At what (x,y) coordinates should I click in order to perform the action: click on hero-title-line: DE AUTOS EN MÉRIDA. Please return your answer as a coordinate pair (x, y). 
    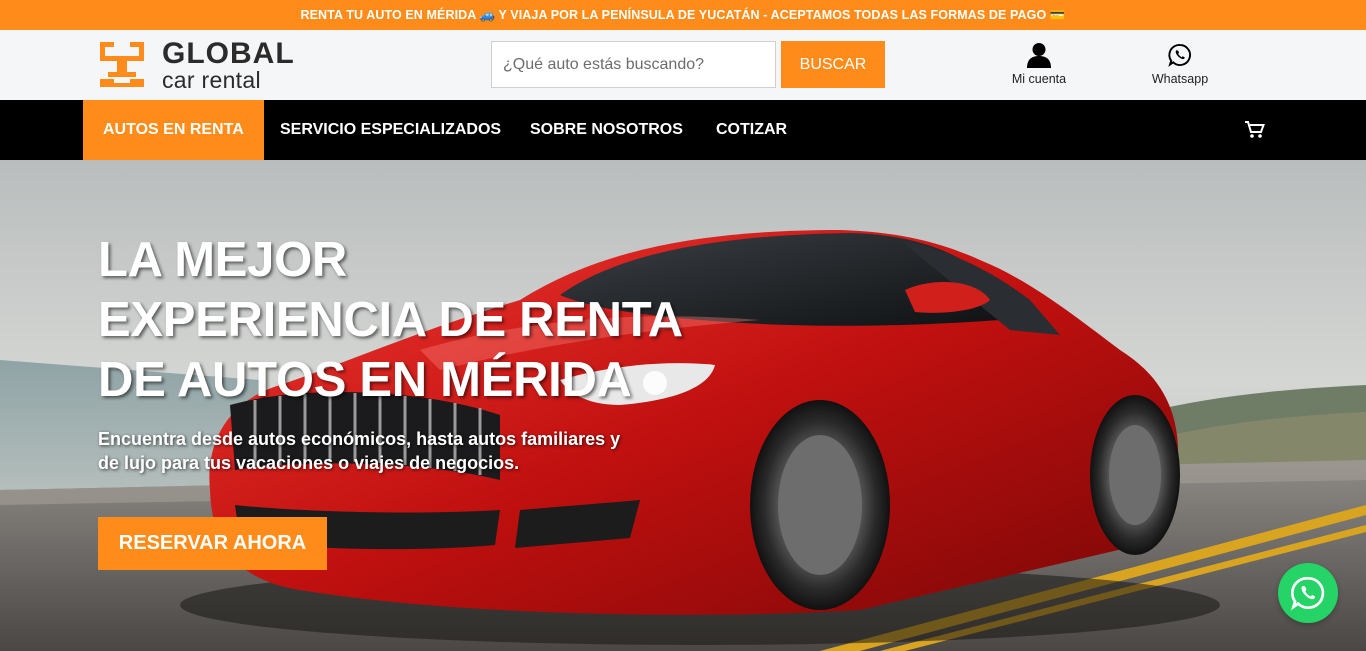
    Looking at the image, I should click on (365, 380).